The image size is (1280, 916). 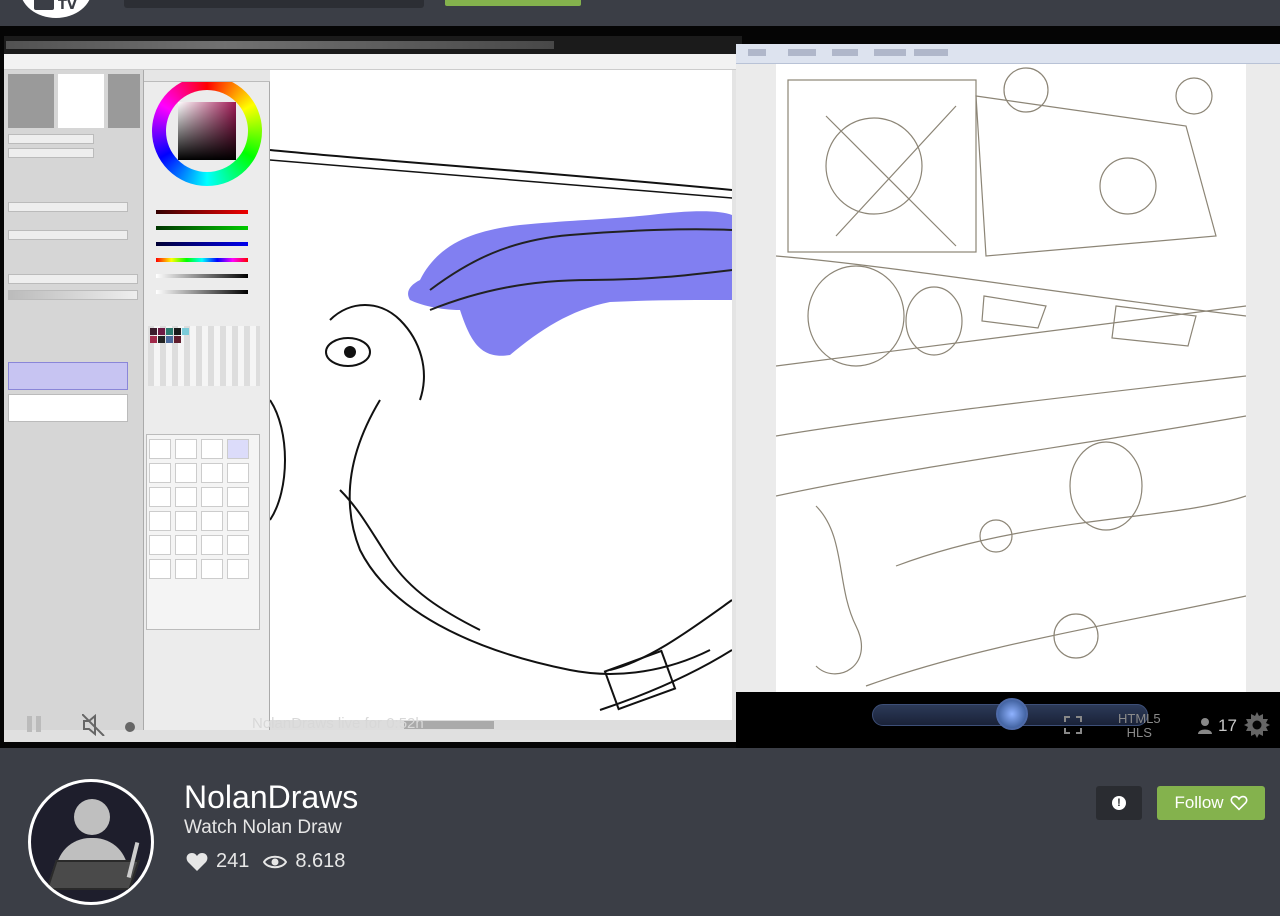 I want to click on channel-stats: 241 8.618, so click(x=265, y=861).